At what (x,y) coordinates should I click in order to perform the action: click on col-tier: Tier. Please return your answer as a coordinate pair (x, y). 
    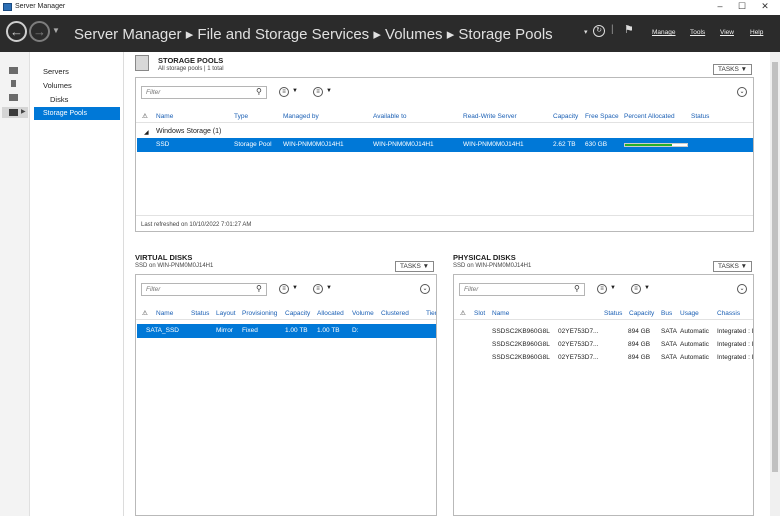
    Looking at the image, I should click on (431, 313).